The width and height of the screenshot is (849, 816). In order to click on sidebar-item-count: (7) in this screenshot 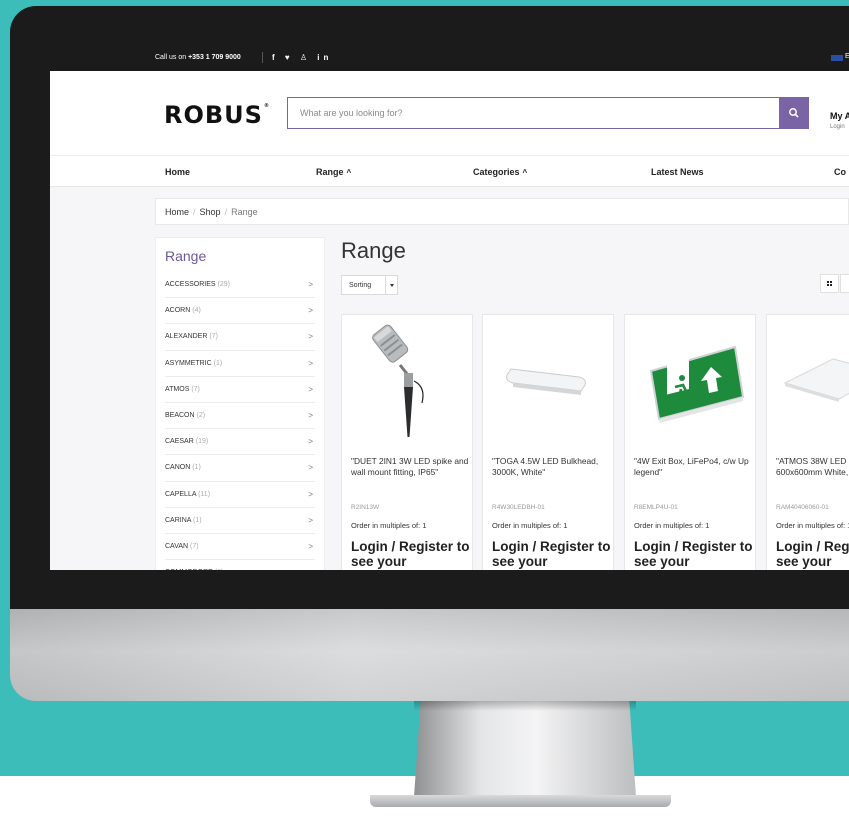, I will do `click(194, 546)`.